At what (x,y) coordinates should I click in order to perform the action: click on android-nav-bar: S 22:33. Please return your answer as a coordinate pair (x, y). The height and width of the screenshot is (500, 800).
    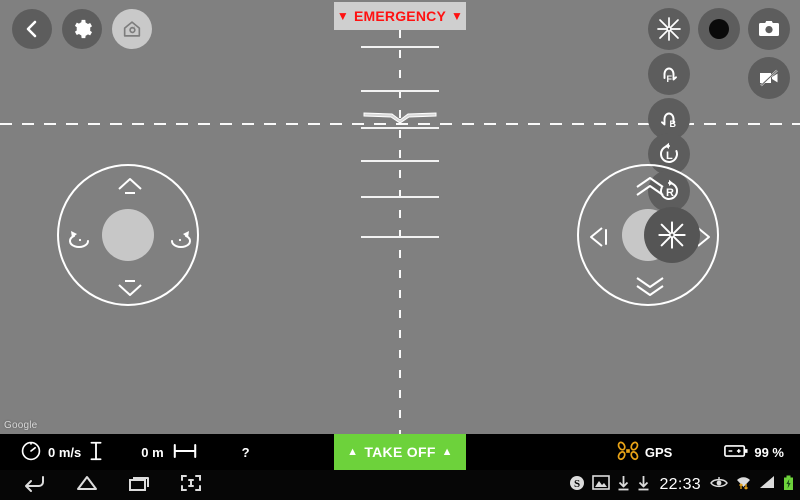
    Looking at the image, I should click on (400, 485).